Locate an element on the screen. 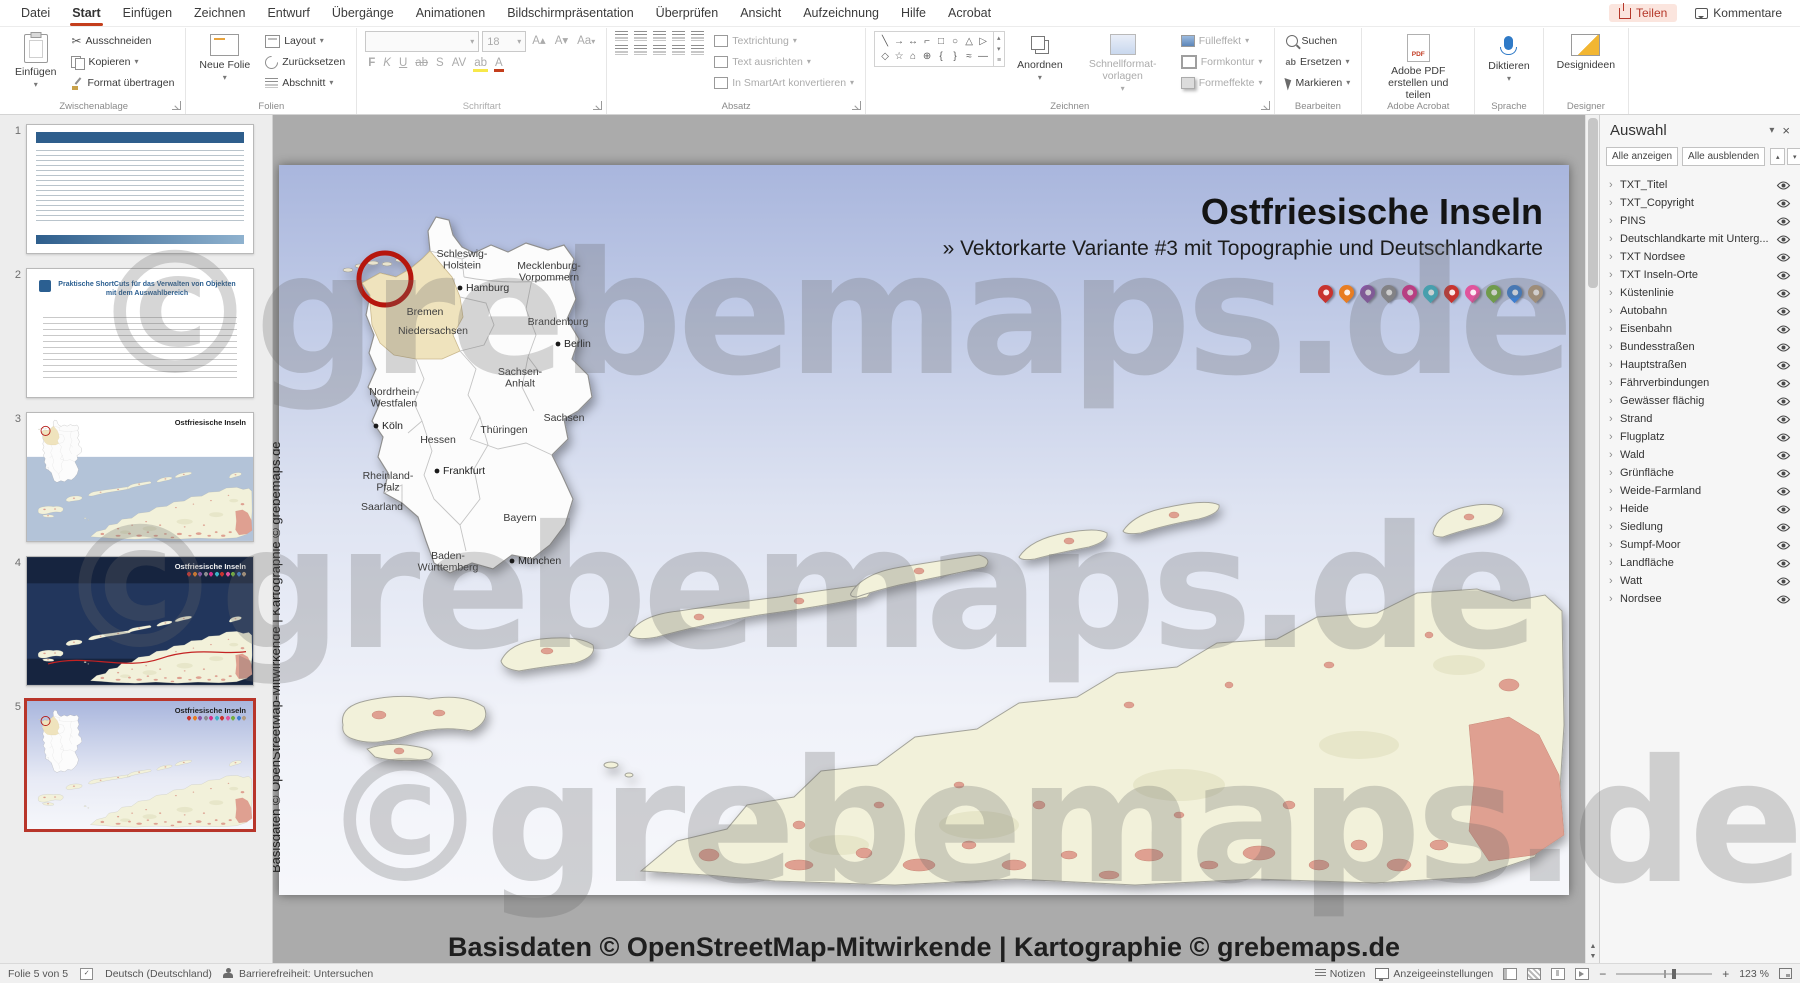  menu-tab-bildschirmpräsentation: Bildschirmpräsentation is located at coordinates (570, 13).